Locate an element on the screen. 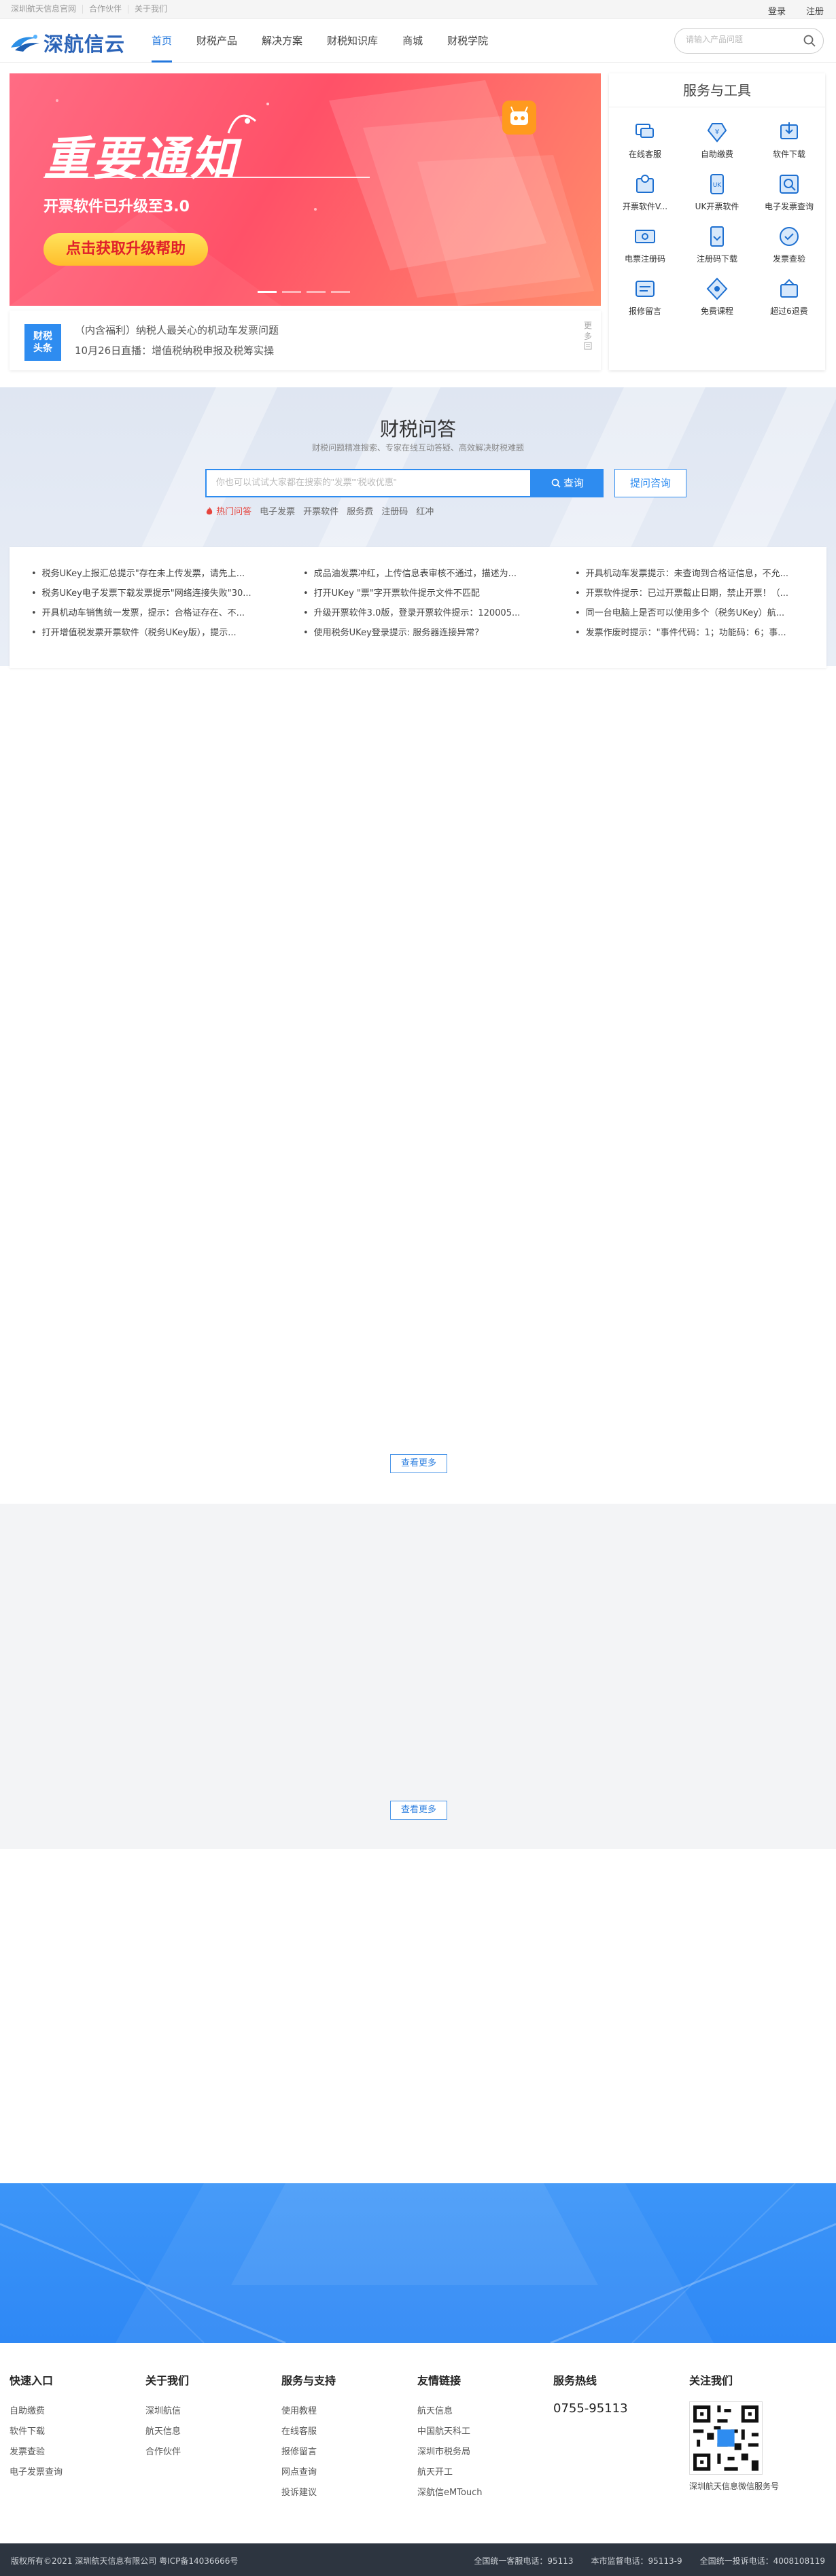 This screenshot has height=2576, width=836. wechat-qr-code is located at coordinates (726, 2438).